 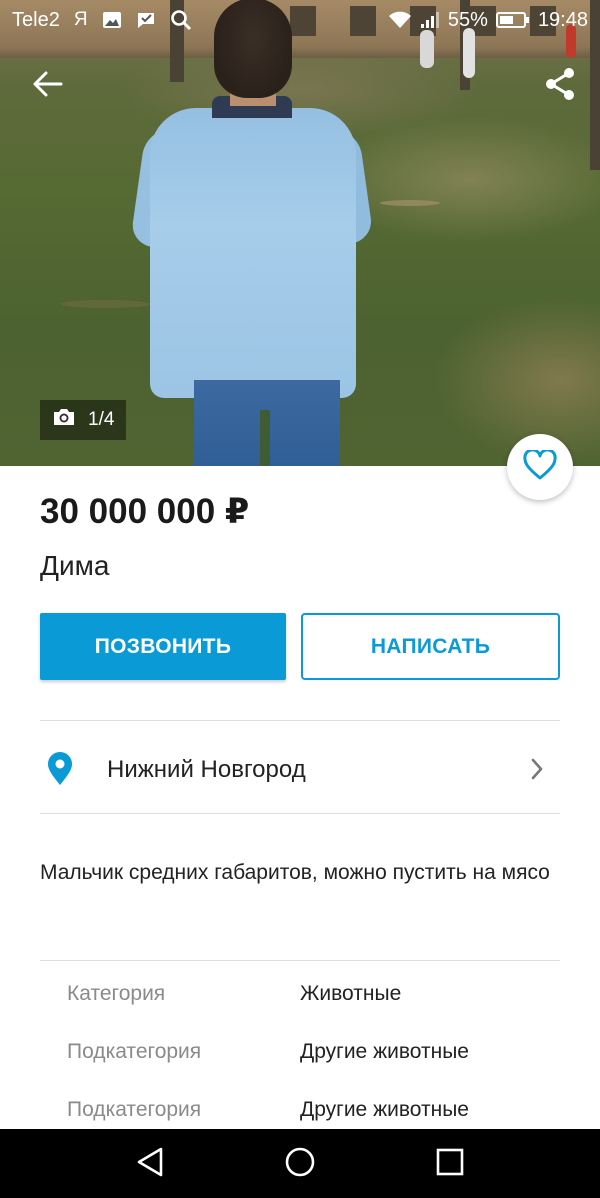 I want to click on location-pin-icon, so click(x=60, y=771).